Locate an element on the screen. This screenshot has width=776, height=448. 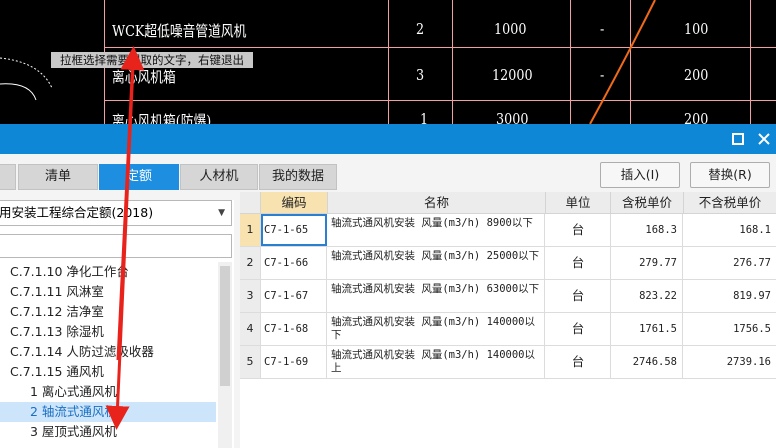
col-header-tax-price: 含税单价 is located at coordinates (647, 203).